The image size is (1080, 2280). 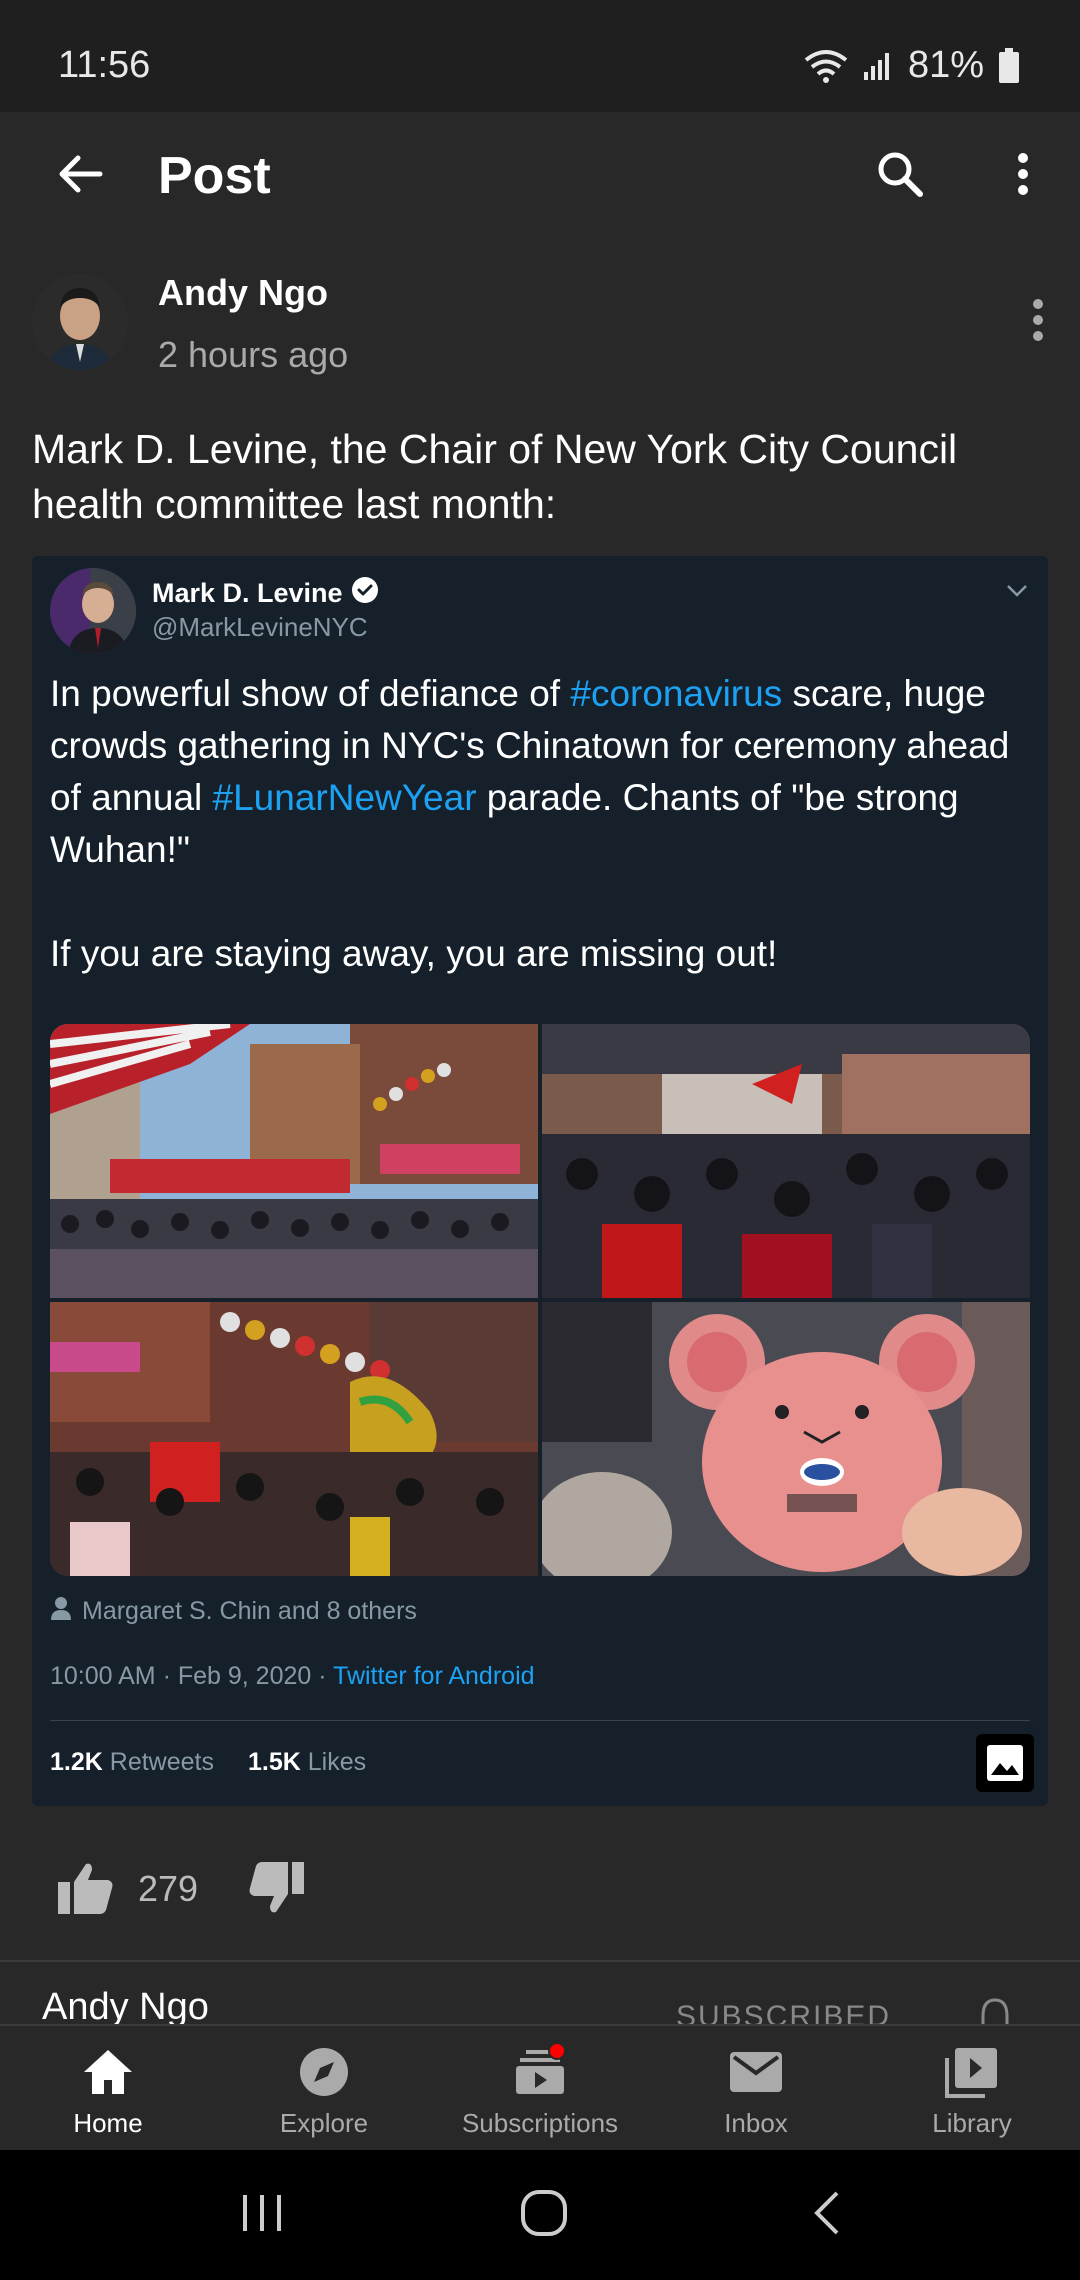 I want to click on tweet-timestamp: 10:00 AM · Feb 9, 2020 ·, so click(x=192, y=1676).